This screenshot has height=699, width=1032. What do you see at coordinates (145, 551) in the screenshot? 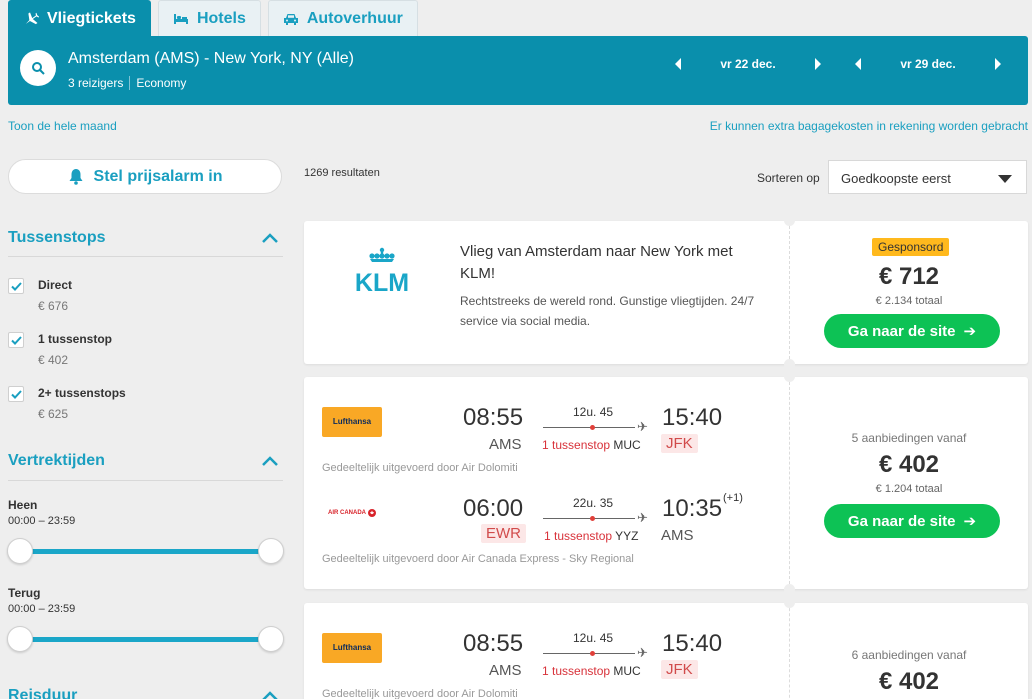
I see `outbound-time-slider` at bounding box center [145, 551].